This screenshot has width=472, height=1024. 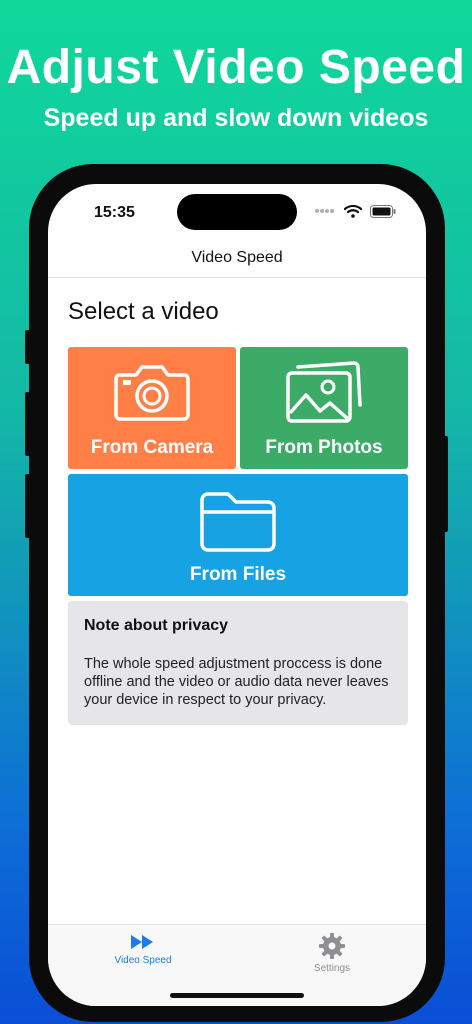 I want to click on fast-forward-icon, so click(x=142, y=942).